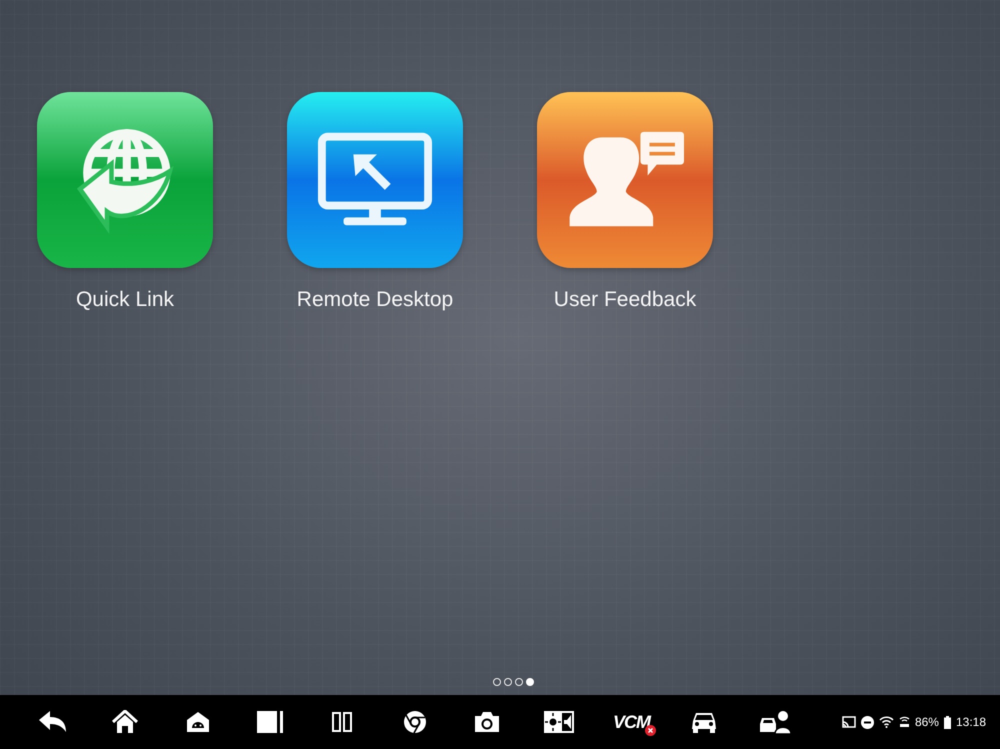  What do you see at coordinates (487, 722) in the screenshot?
I see `camera-icon` at bounding box center [487, 722].